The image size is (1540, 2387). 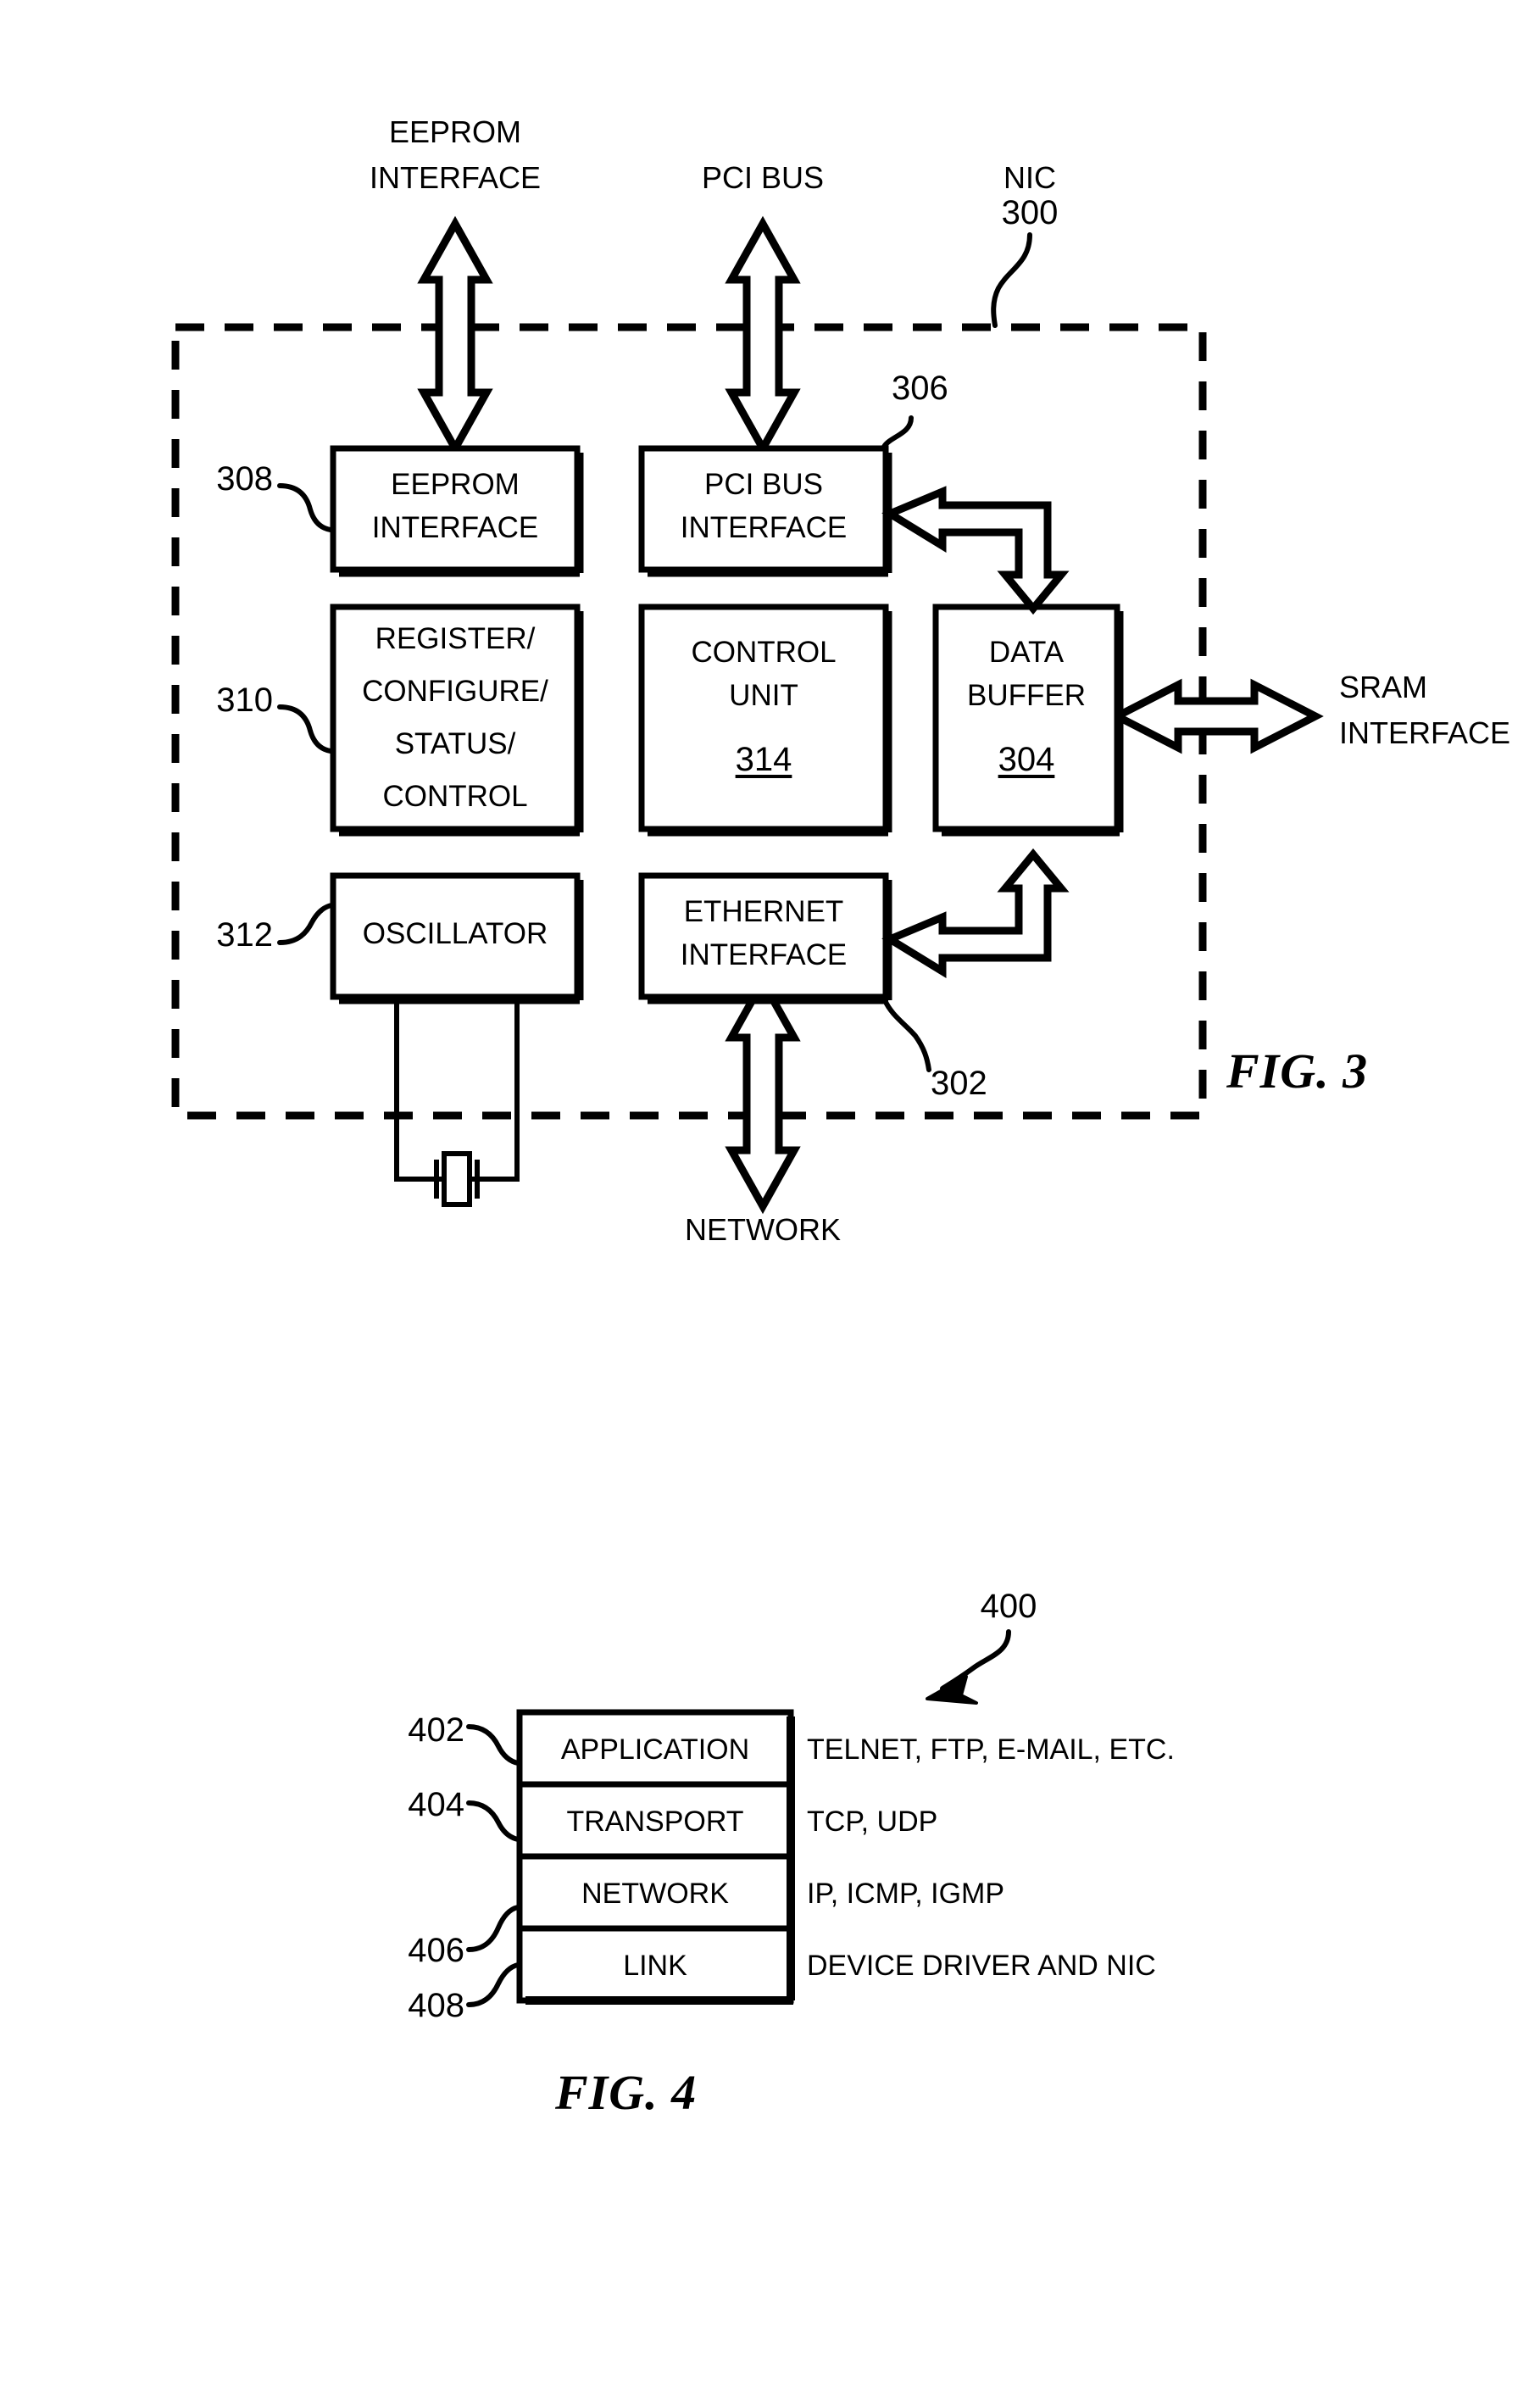 I want to click on ethernet-interface-line2: INTERFACE, so click(x=764, y=954).